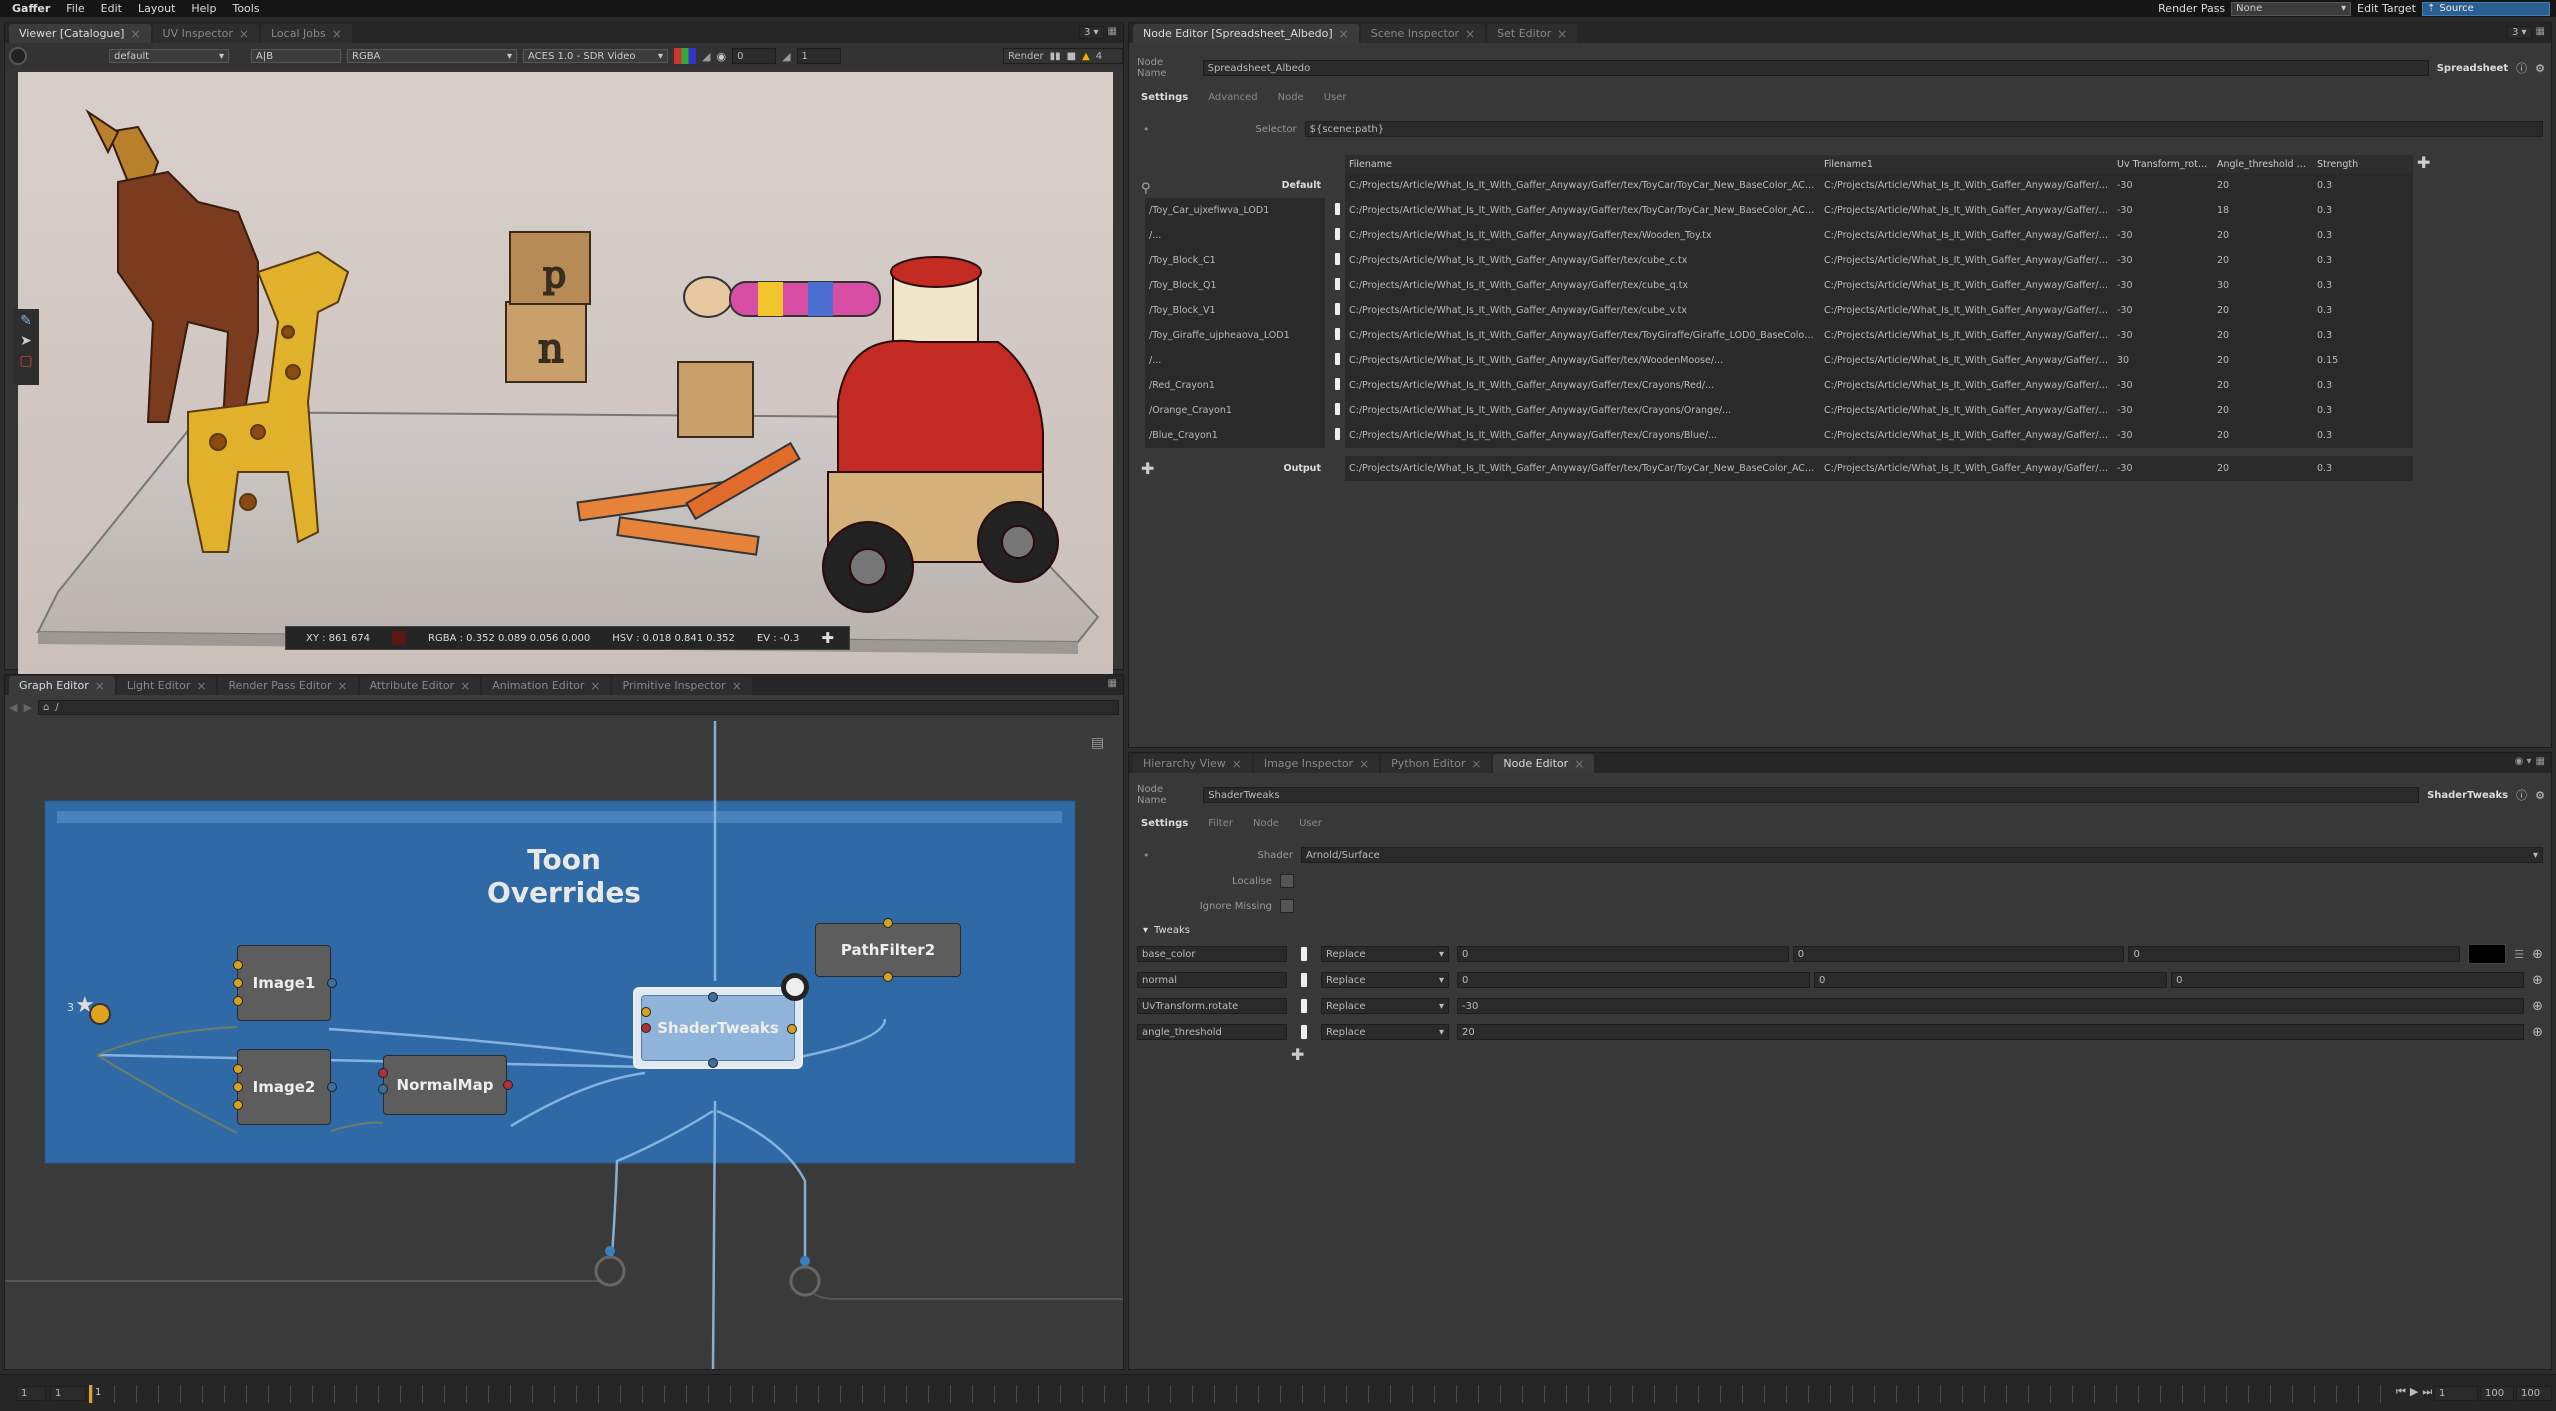  I want to click on menu-tools: Tools, so click(245, 8).